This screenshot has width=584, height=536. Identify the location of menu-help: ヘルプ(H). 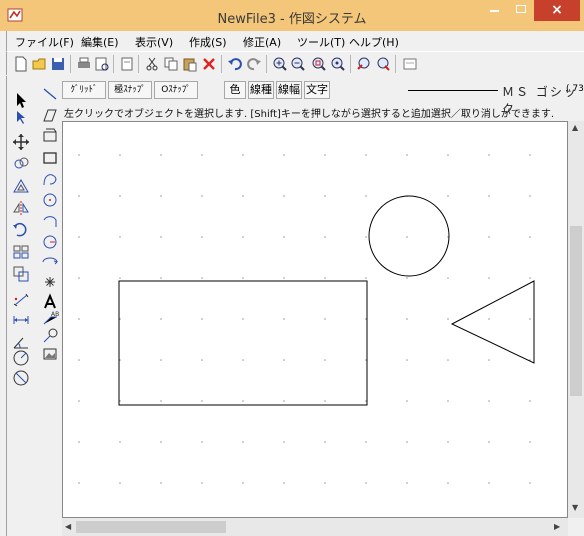
(374, 42).